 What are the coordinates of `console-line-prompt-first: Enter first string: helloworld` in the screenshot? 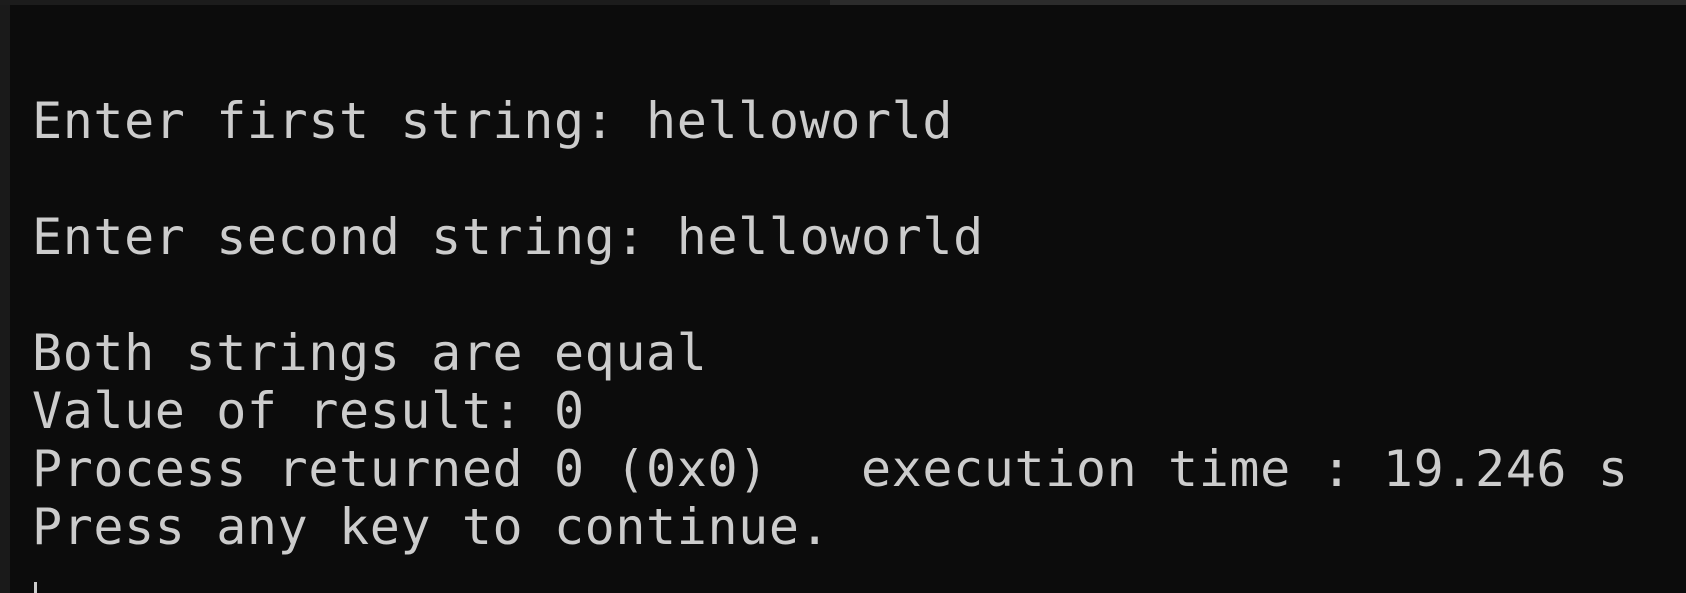 It's located at (493, 121).